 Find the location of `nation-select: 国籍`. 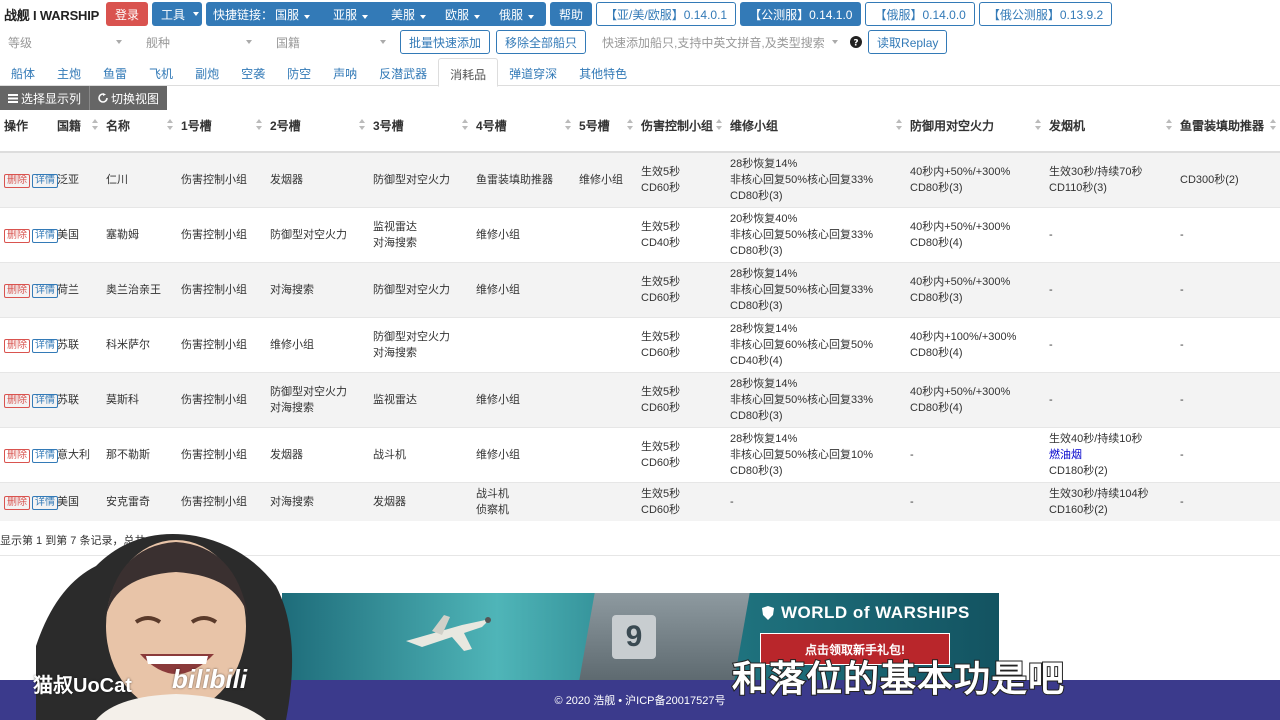

nation-select: 国籍 is located at coordinates (330, 42).